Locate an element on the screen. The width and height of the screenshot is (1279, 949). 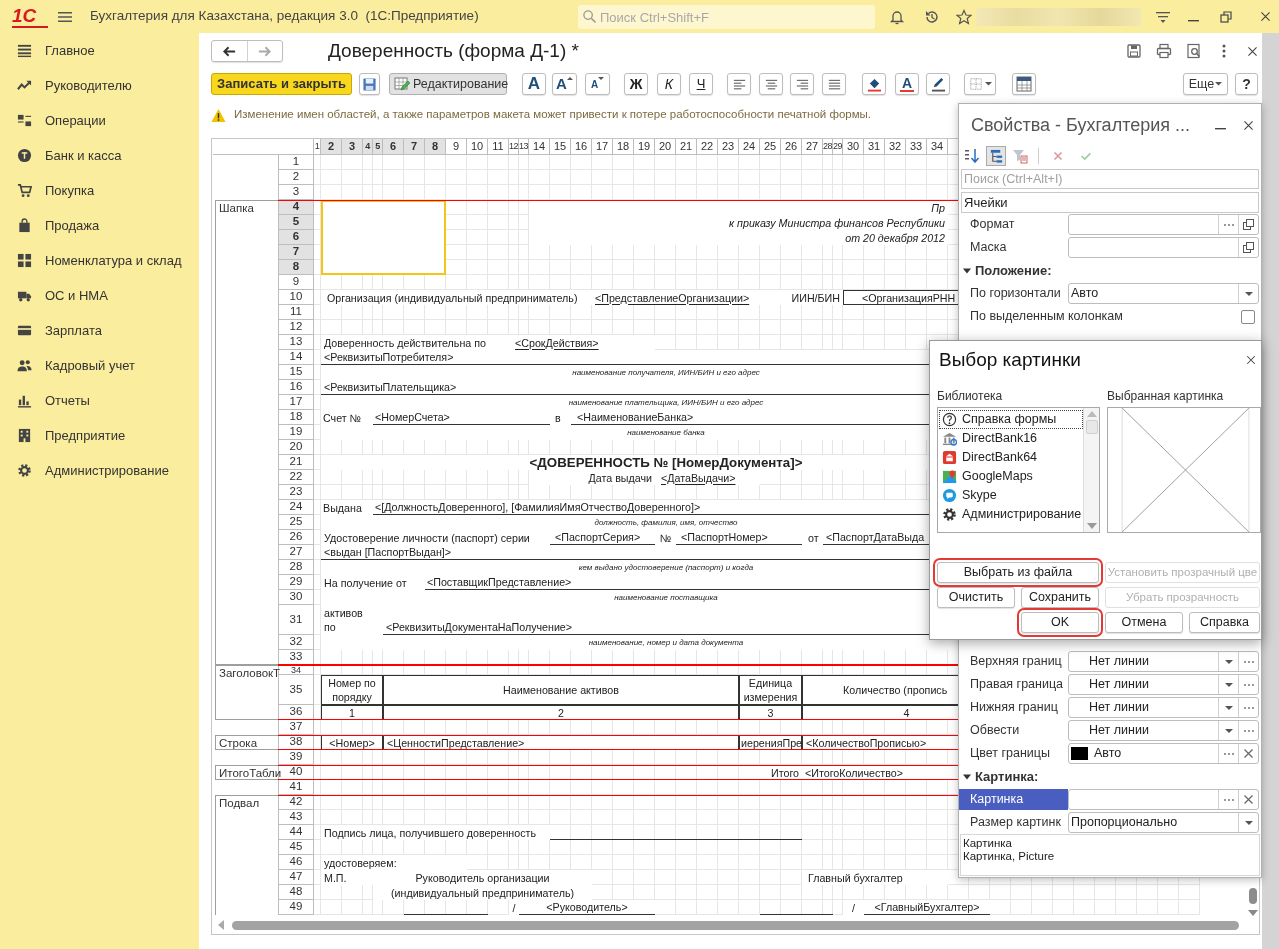
row-number: 22 is located at coordinates (296, 477).